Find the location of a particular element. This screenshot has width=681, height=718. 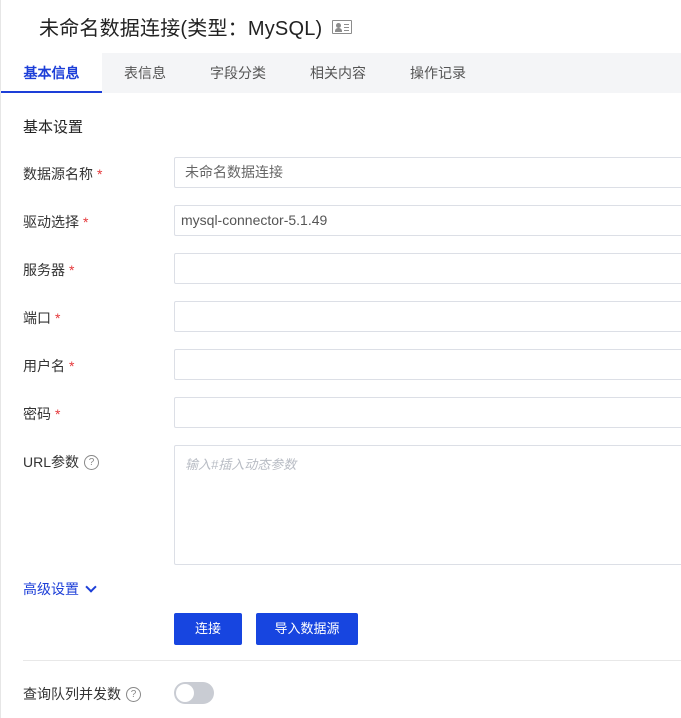

id-card-icon is located at coordinates (342, 27).